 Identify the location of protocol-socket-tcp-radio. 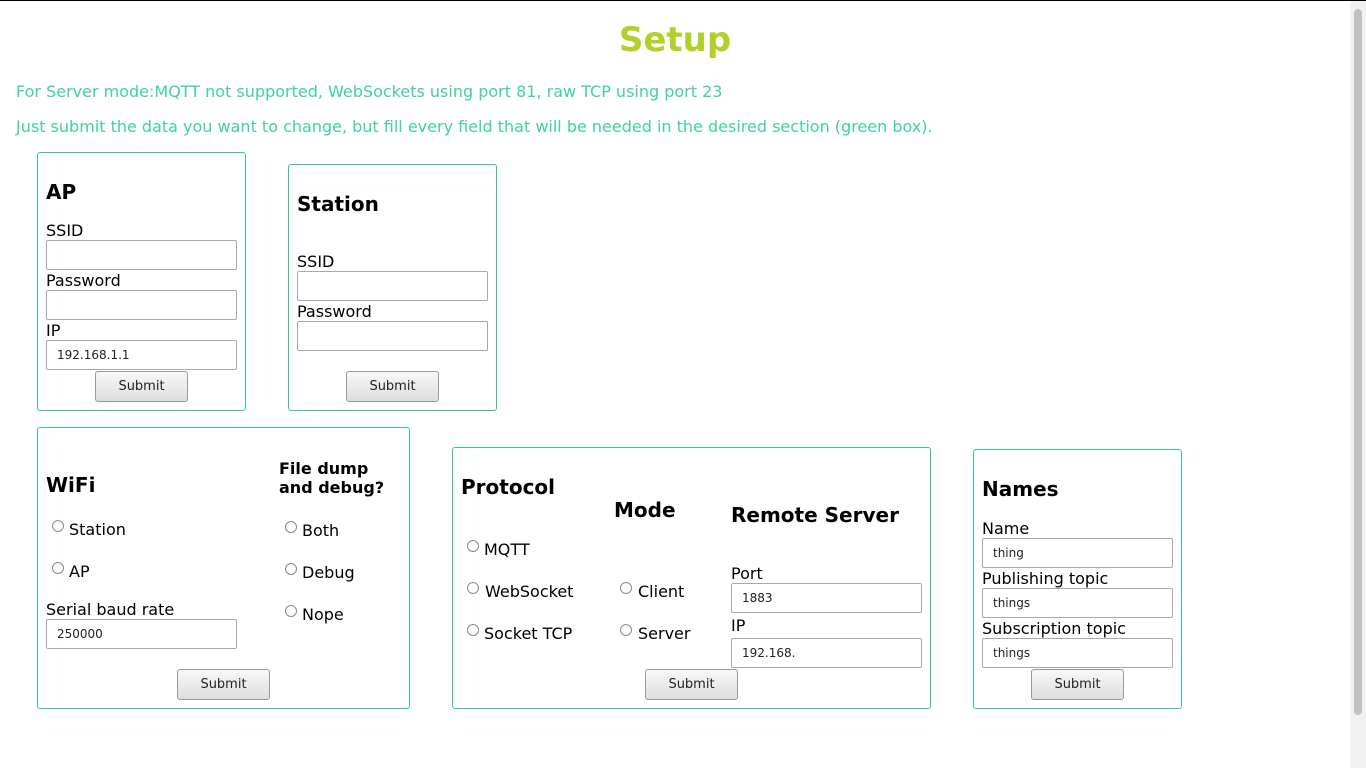
(473, 630).